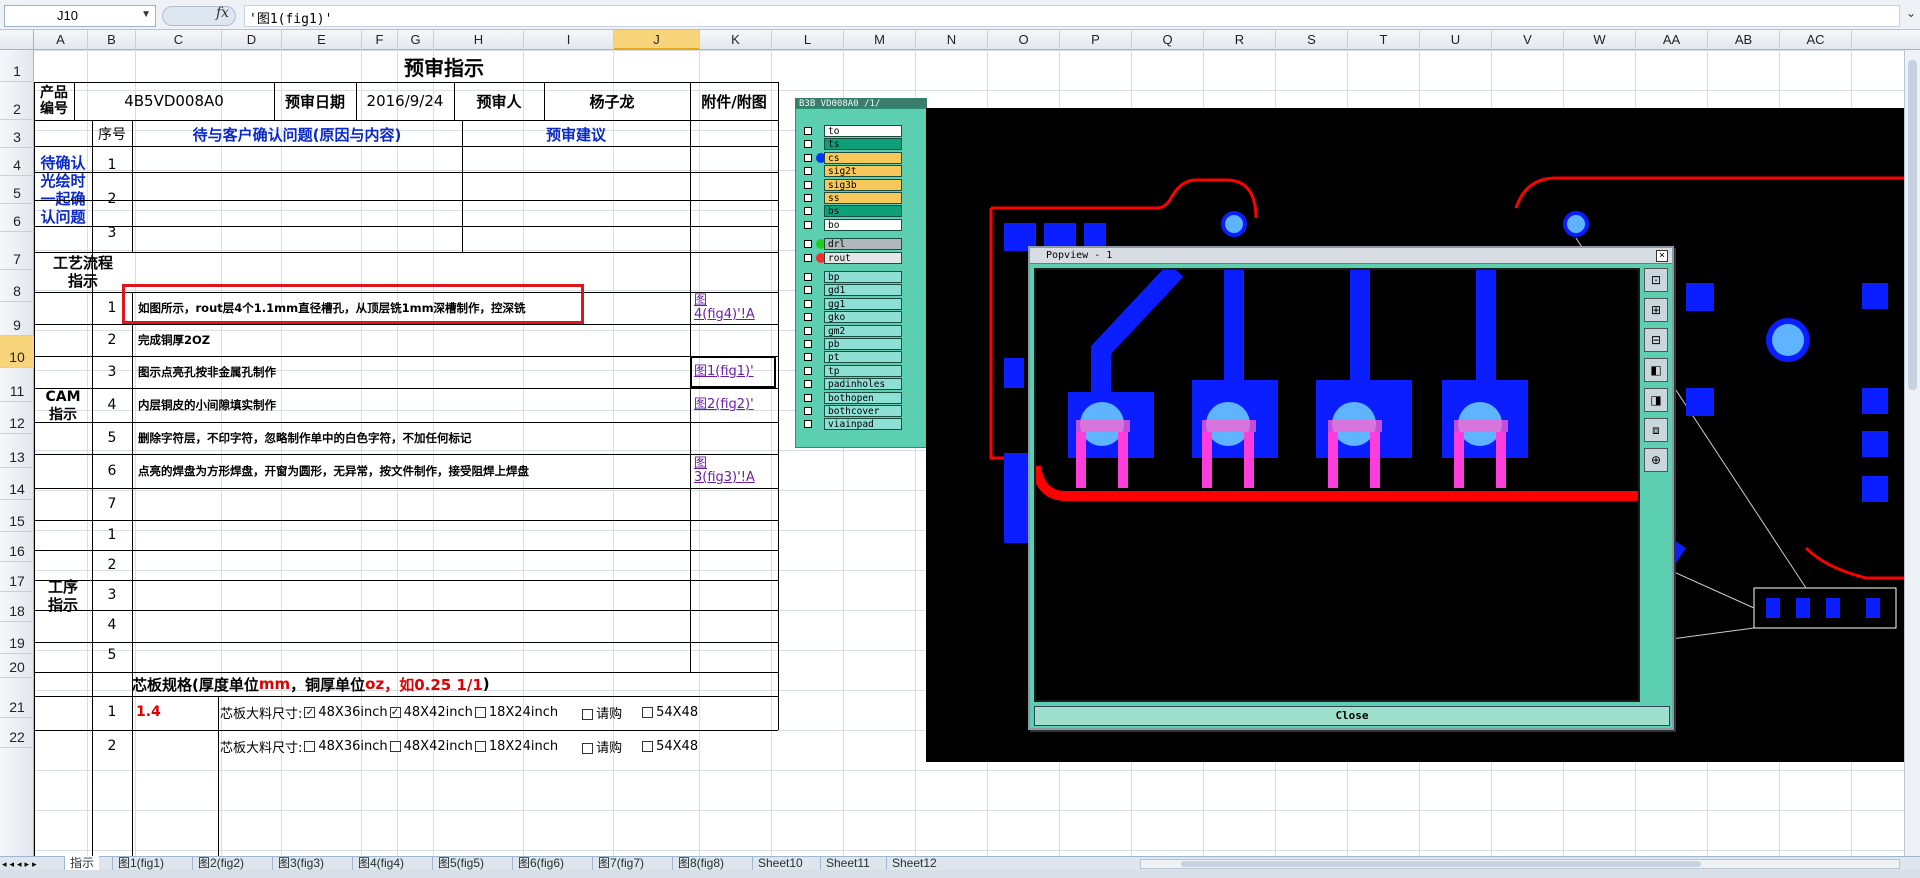  What do you see at coordinates (179, 40) in the screenshot?
I see `column-header-c: C` at bounding box center [179, 40].